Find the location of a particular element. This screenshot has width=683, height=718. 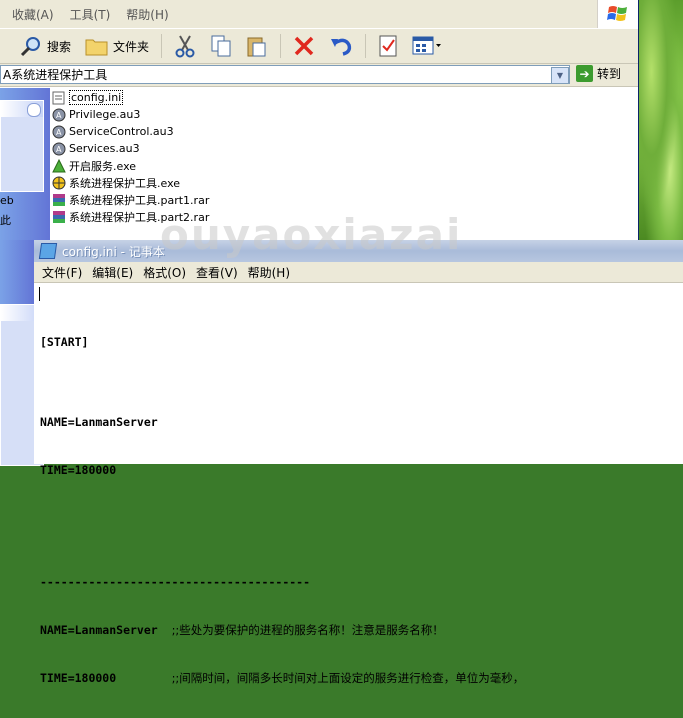

menu-edit: 编辑(E) is located at coordinates (112, 272).